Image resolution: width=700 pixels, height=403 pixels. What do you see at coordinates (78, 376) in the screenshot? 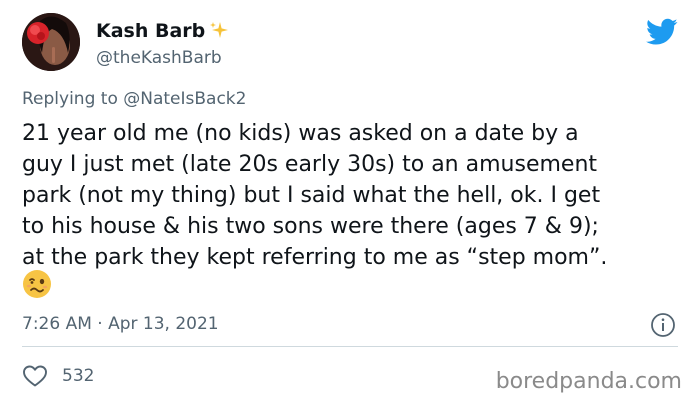
I see `like-count: 532` at bounding box center [78, 376].